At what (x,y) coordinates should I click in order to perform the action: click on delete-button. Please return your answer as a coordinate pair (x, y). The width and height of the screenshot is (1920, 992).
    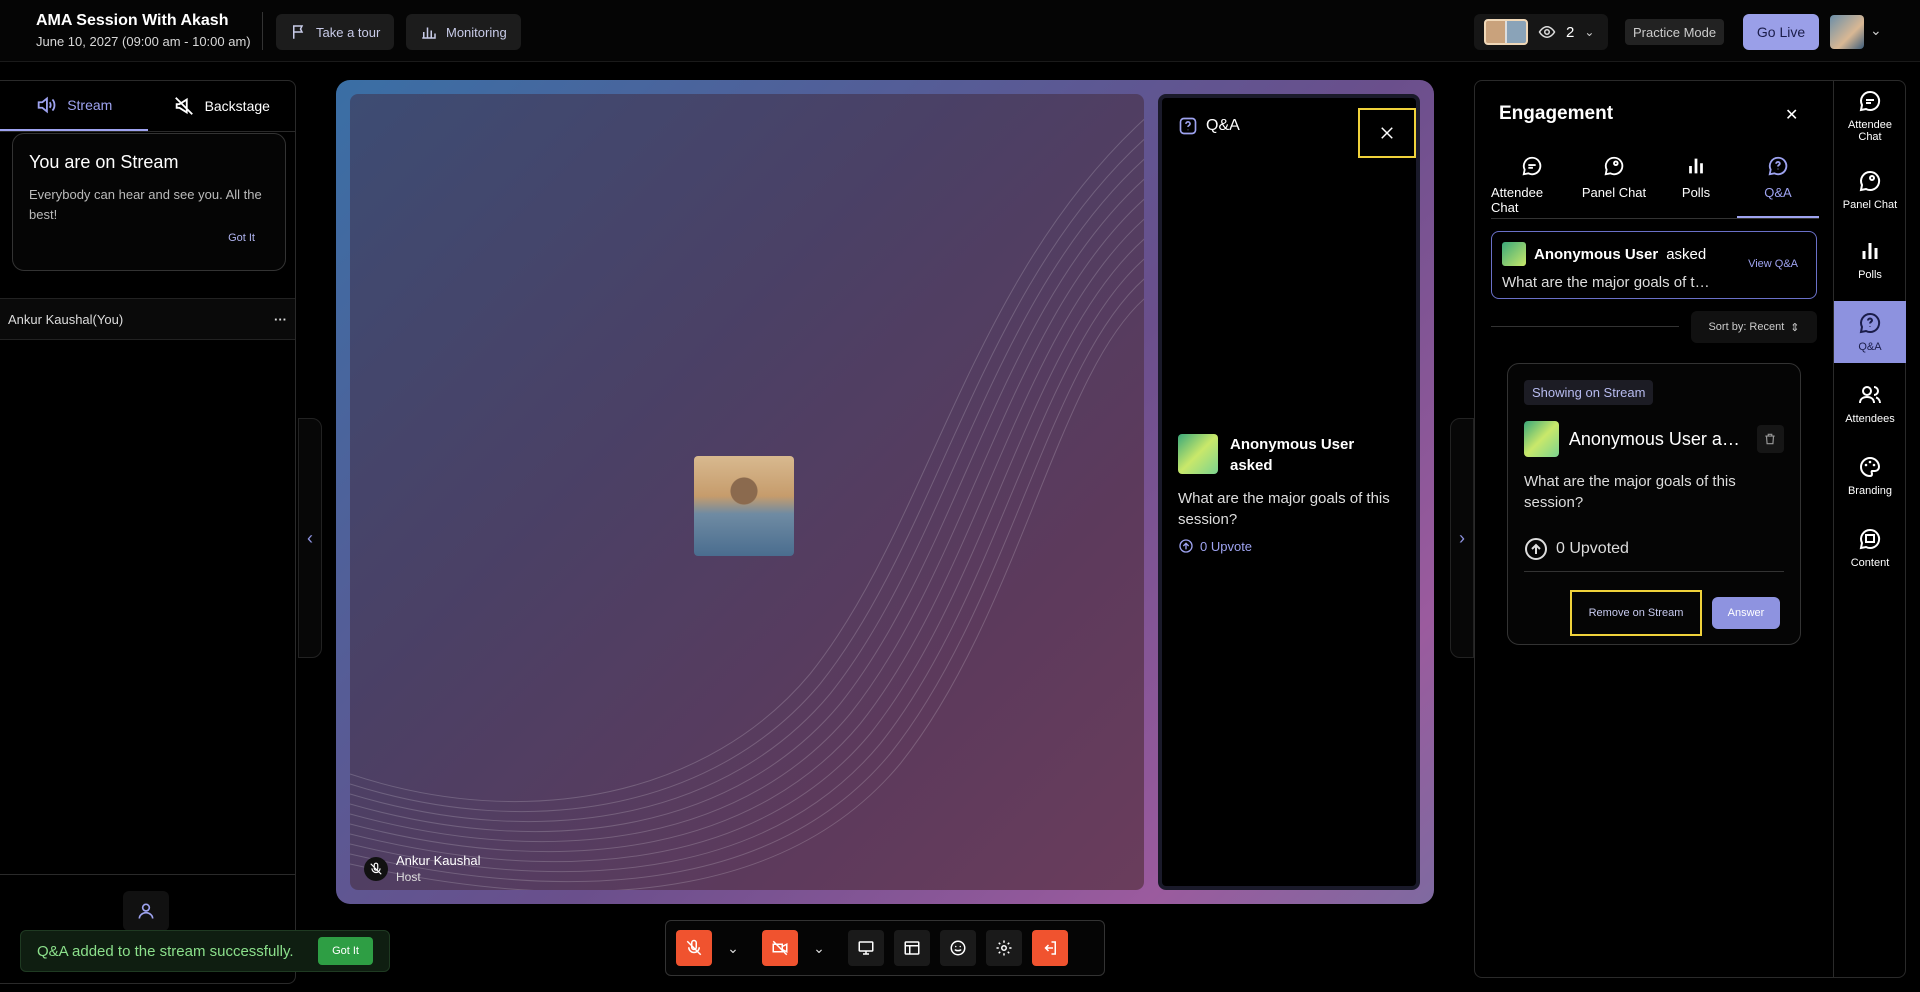
    Looking at the image, I should click on (1770, 439).